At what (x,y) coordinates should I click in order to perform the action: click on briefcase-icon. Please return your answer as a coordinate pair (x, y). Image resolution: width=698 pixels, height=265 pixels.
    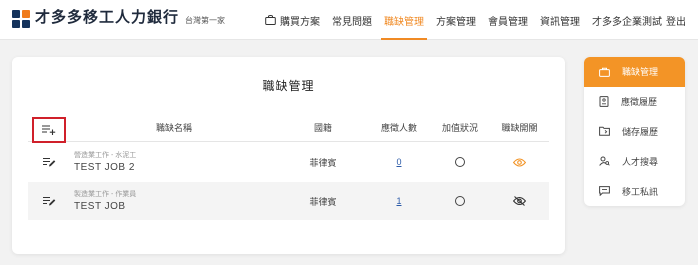
    Looking at the image, I should click on (604, 72).